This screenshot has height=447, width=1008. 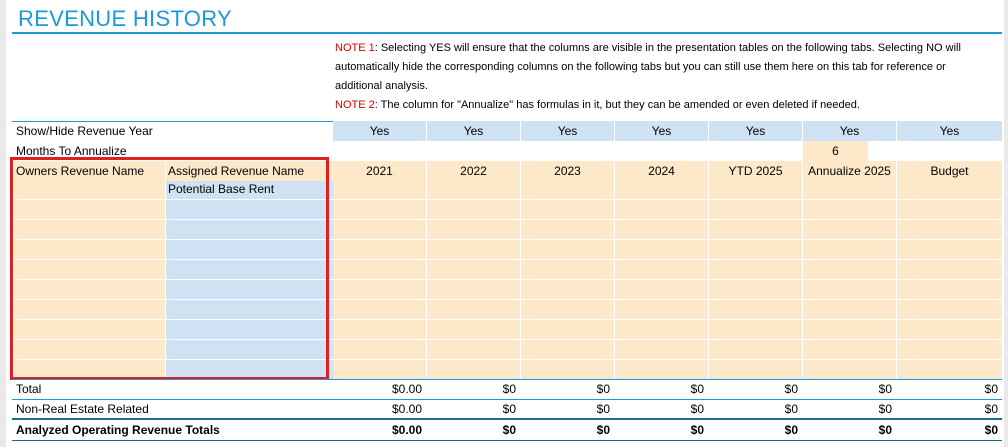 What do you see at coordinates (509, 409) in the screenshot?
I see `non-re-2022: $0` at bounding box center [509, 409].